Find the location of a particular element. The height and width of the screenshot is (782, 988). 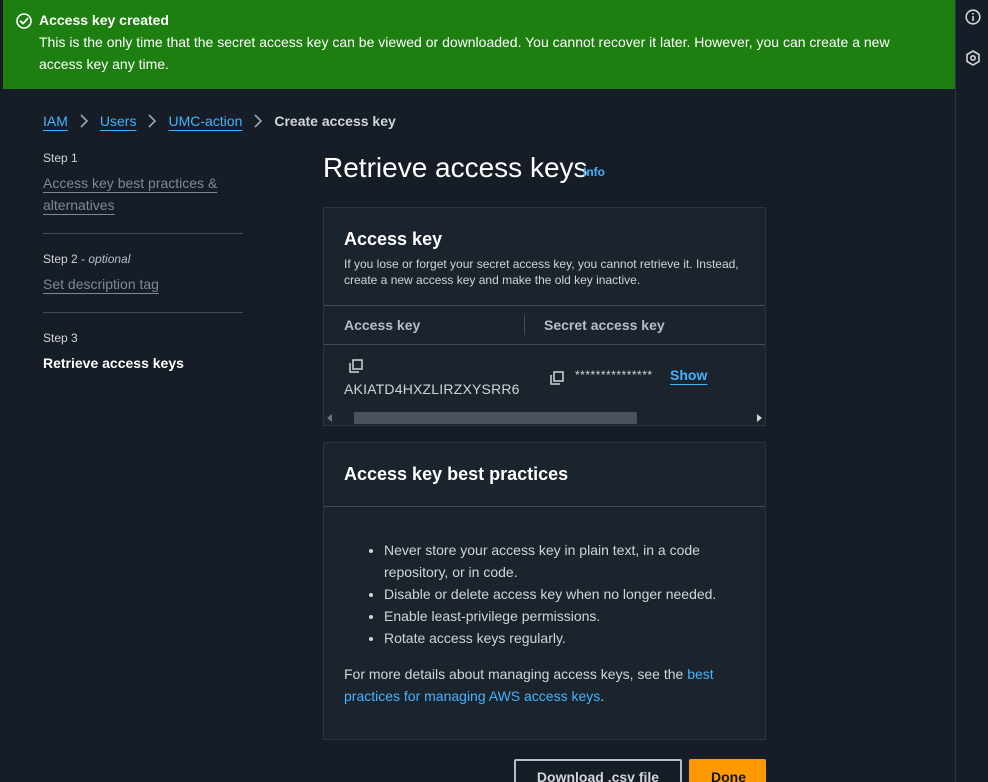

breadcrumb: IAM Users UMC-action Create access key is located at coordinates (219, 121).